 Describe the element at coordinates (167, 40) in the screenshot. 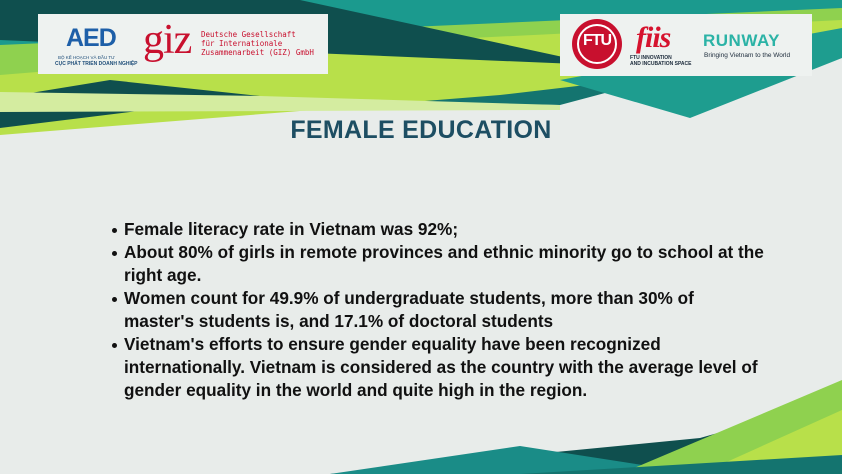

I see `giz-logo-mark: giz` at that location.